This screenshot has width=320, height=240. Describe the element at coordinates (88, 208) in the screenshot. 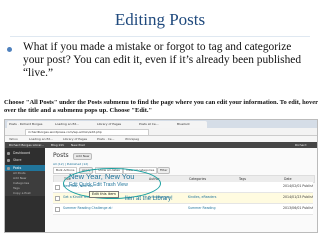

I see `post-title: Summer Reading Challenge at the Library!` at that location.